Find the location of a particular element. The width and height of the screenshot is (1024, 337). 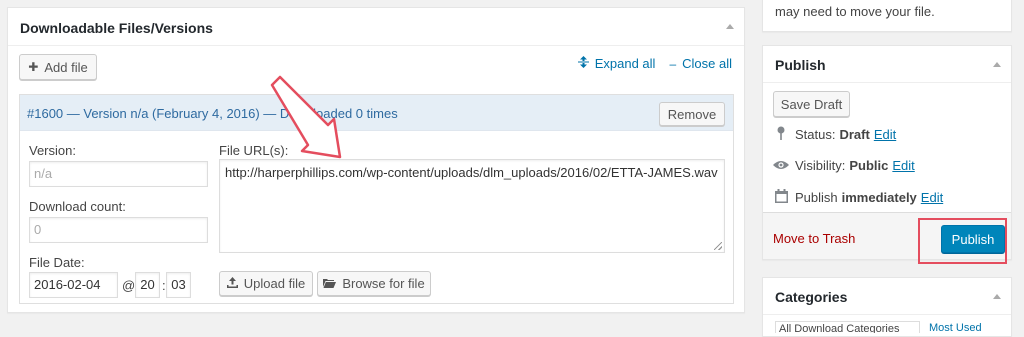

visibility-label: Visibility: is located at coordinates (820, 165).